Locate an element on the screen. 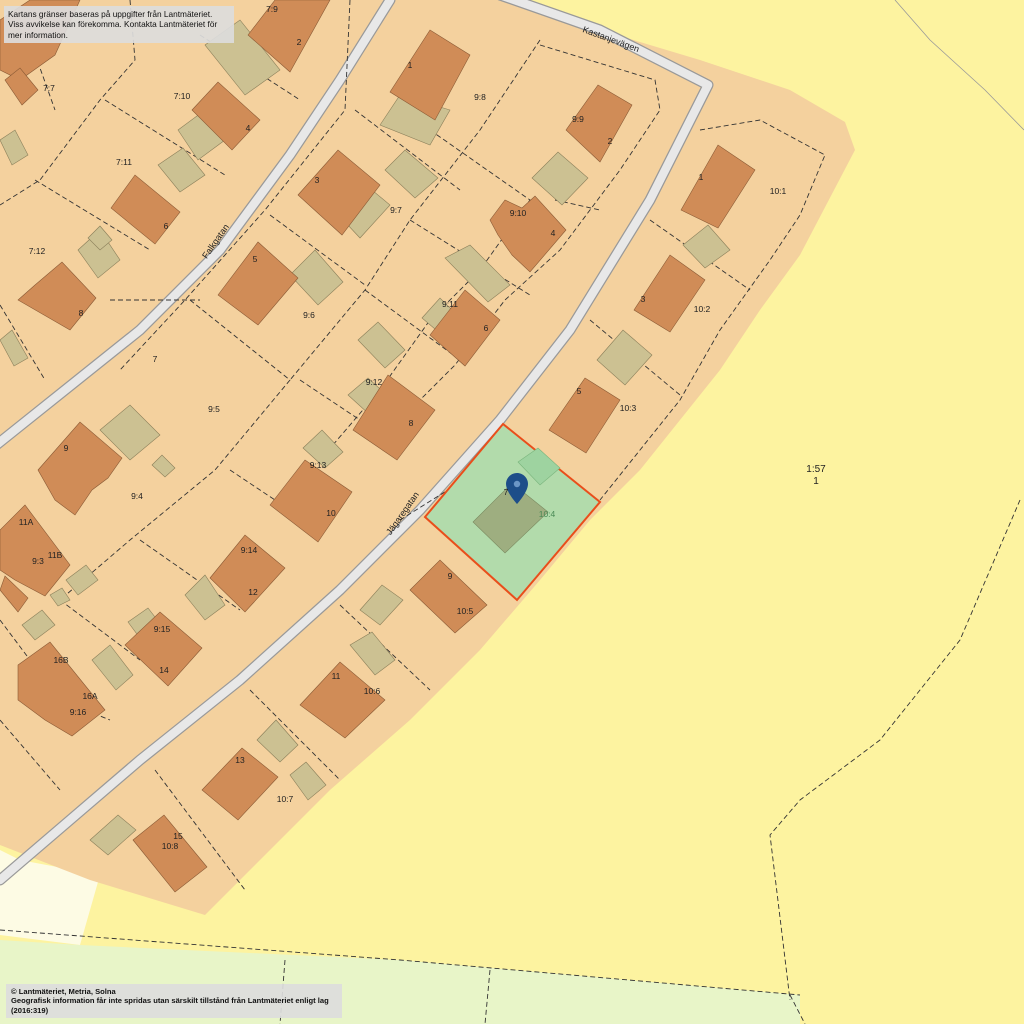  property-label: 1:57 is located at coordinates (816, 469).